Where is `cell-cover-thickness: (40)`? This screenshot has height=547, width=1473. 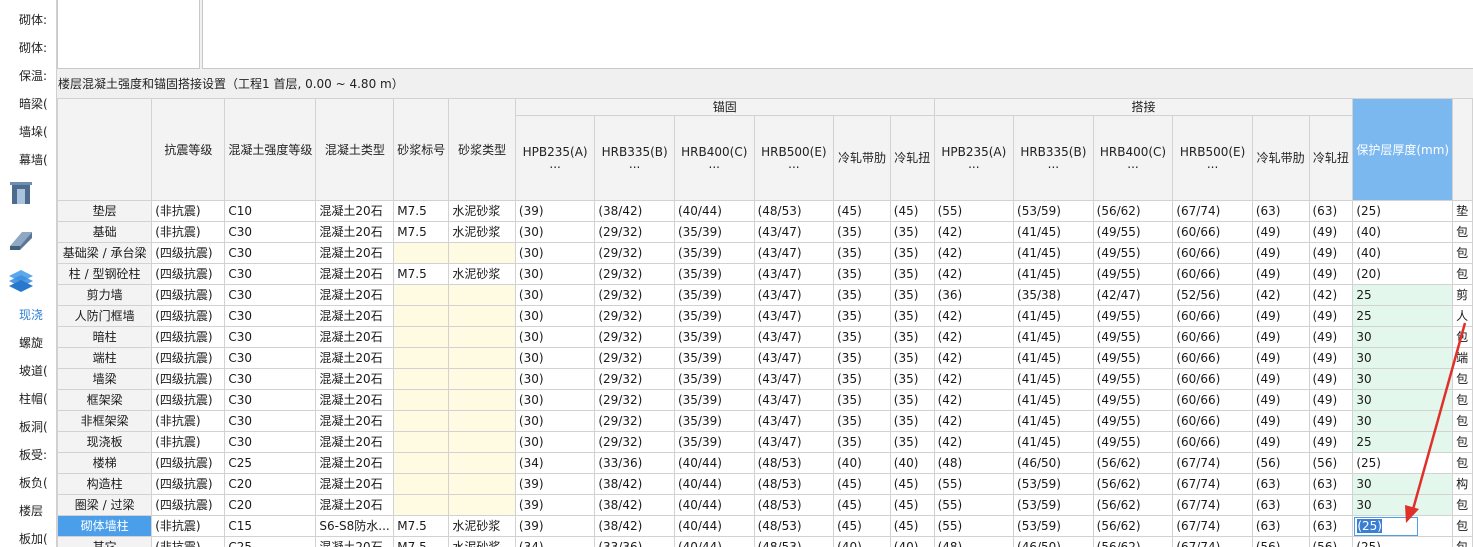
cell-cover-thickness: (40) is located at coordinates (1403, 232).